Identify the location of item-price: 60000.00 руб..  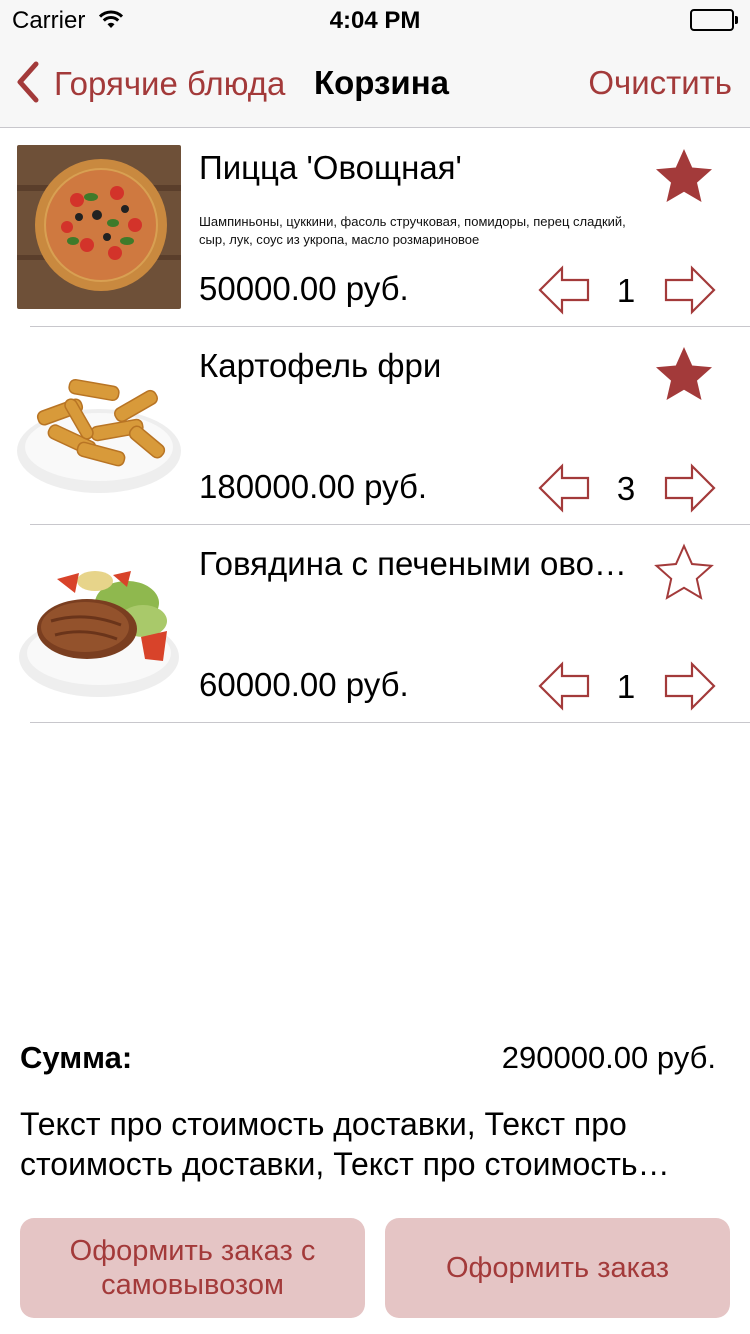
(304, 684).